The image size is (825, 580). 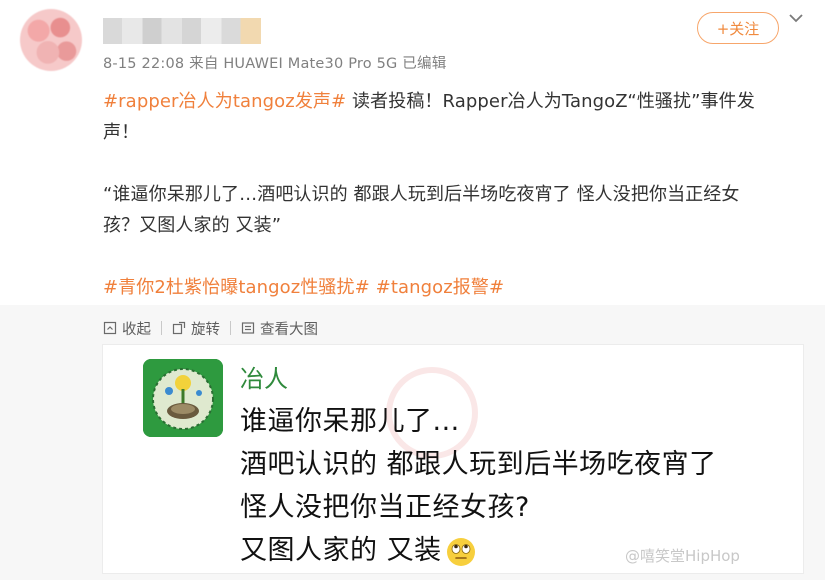 What do you see at coordinates (192, 225) in the screenshot?
I see `quote-line-2: 孩？又图人家的 又装”` at bounding box center [192, 225].